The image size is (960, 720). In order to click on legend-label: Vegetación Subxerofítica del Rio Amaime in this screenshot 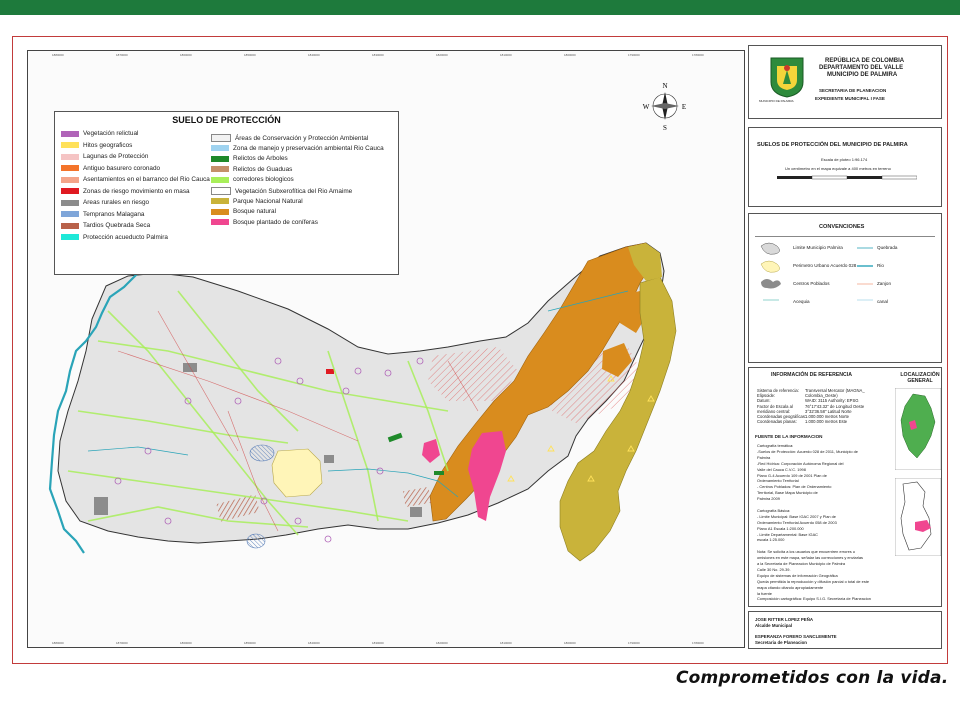, I will do `click(294, 191)`.